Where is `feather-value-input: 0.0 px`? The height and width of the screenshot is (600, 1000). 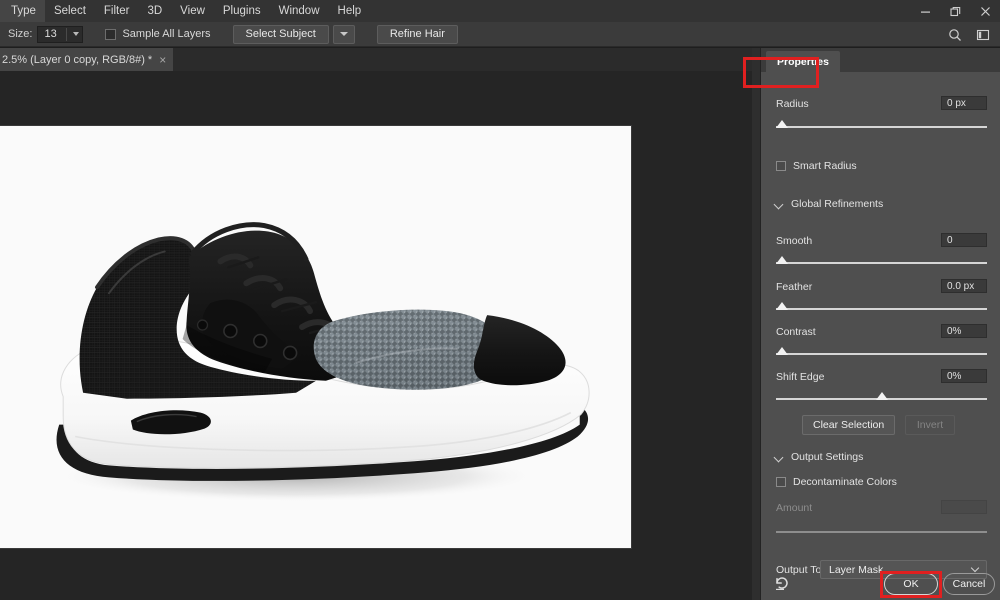 feather-value-input: 0.0 px is located at coordinates (964, 286).